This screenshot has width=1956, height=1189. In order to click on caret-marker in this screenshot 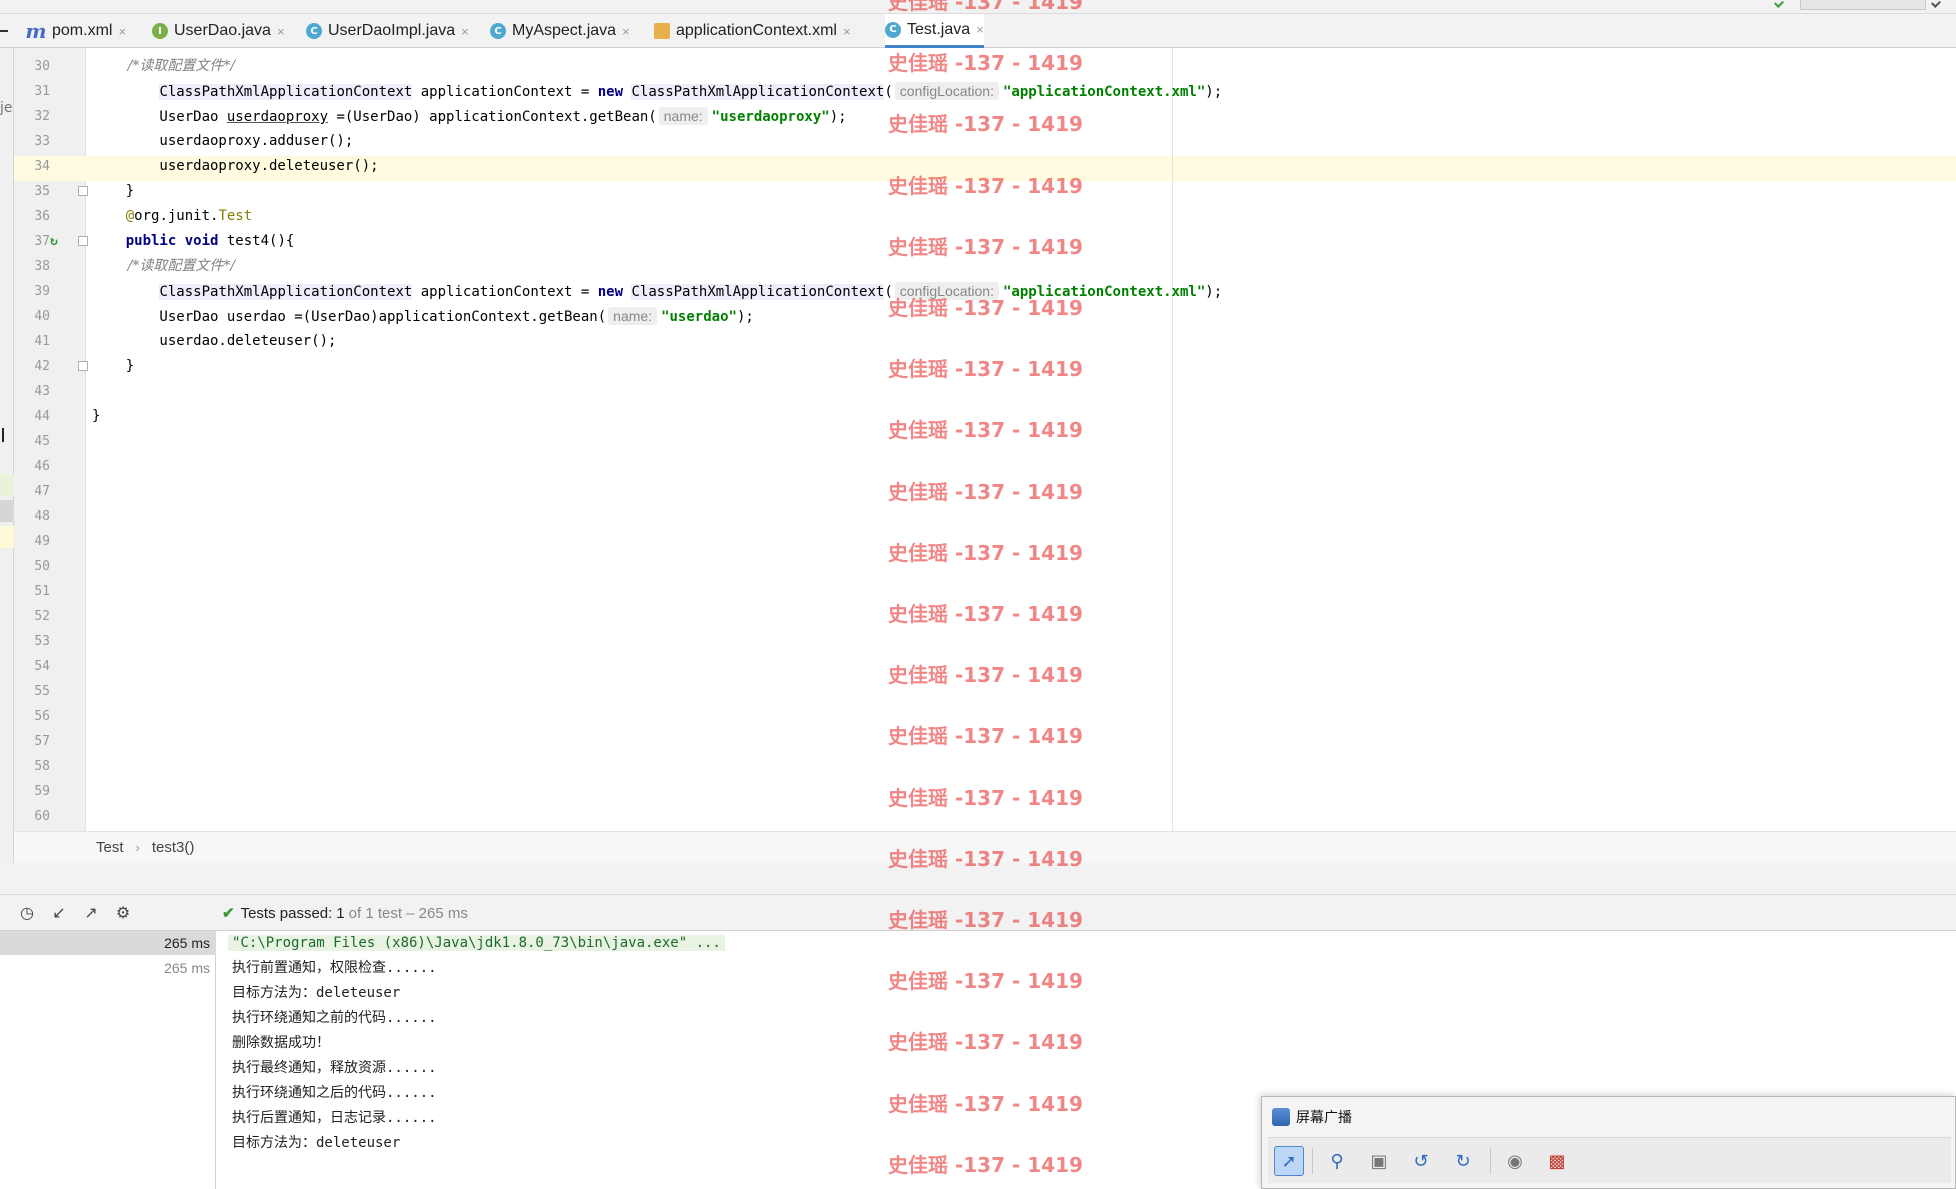, I will do `click(3, 435)`.